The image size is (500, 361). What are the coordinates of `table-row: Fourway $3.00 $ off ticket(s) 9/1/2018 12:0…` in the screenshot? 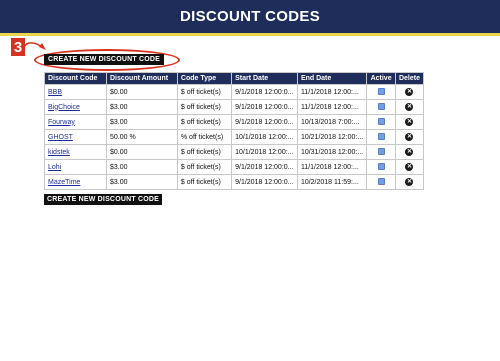 It's located at (234, 122).